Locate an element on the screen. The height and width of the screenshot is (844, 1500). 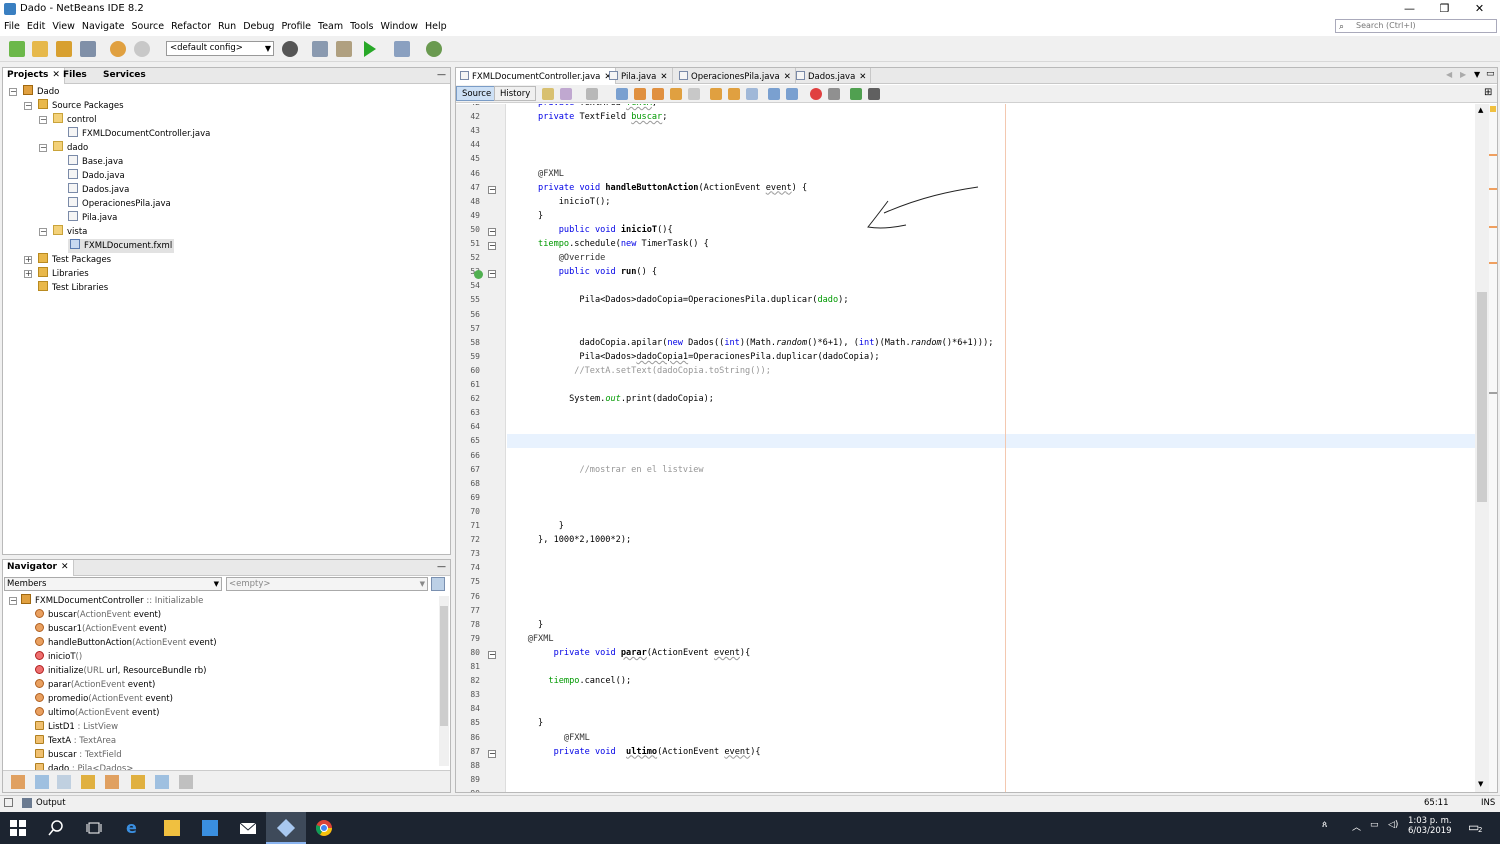
save-all-icon is located at coordinates (88, 49).